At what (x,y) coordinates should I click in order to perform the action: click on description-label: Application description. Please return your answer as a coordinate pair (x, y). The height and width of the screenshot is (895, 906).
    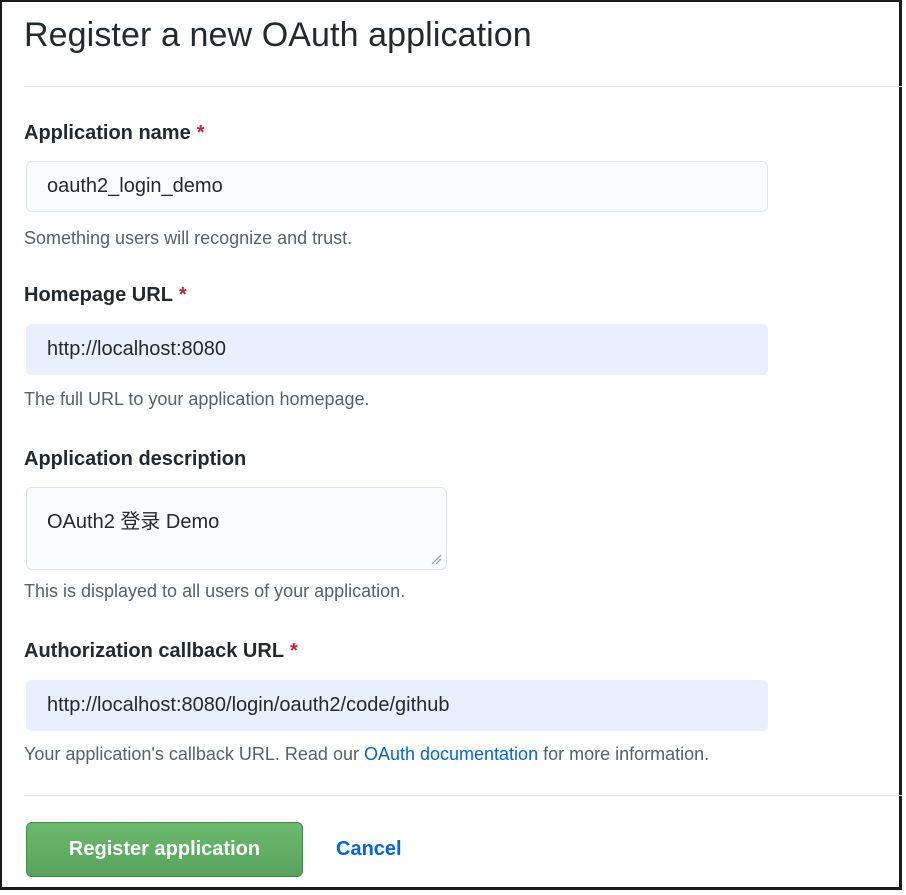
    Looking at the image, I should click on (135, 459).